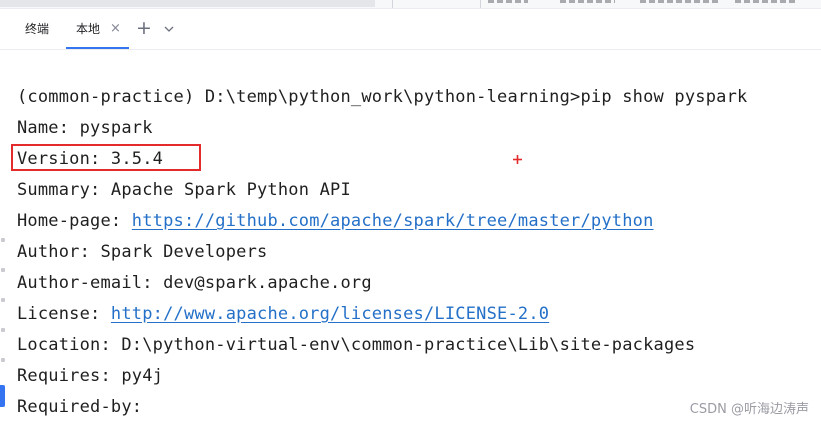  What do you see at coordinates (142, 252) in the screenshot?
I see `output-author-line: Author: Spark Developers` at bounding box center [142, 252].